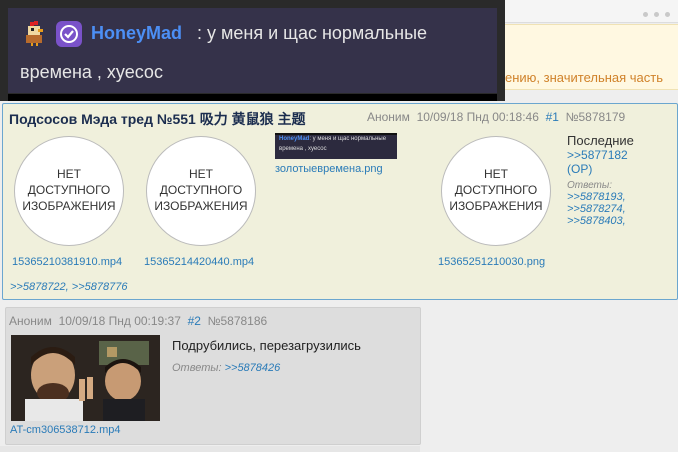 The image size is (678, 452). Describe the element at coordinates (201, 191) in the screenshot. I see `no-image-placeholder-2: НЕТ ДОСТУПНОГО ИЗОБРАЖЕНИЯ` at that location.